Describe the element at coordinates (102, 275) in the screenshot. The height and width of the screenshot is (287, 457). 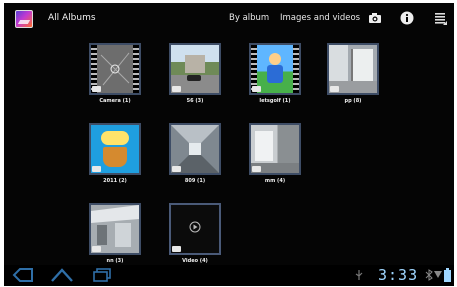
I see `recent-apps-icon` at that location.